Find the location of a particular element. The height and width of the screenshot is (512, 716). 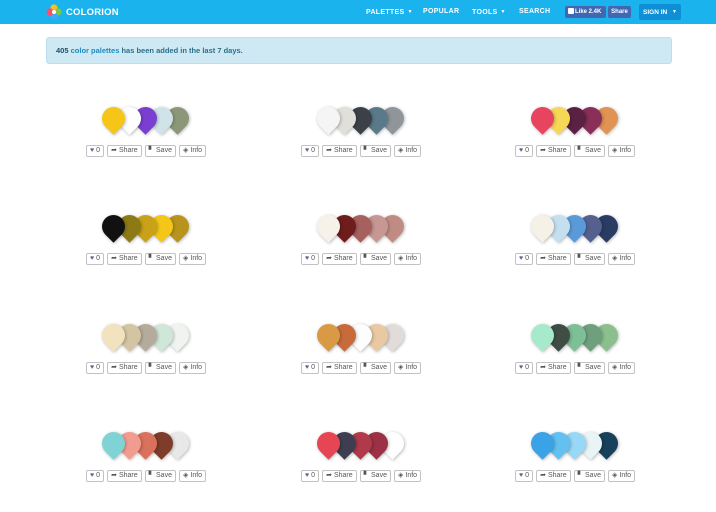

nav-popular-label: POPULAR is located at coordinates (441, 11).